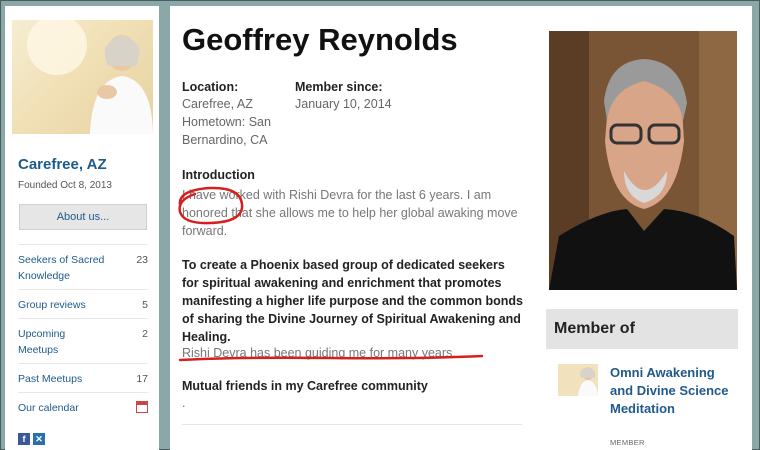 Image resolution: width=760 pixels, height=450 pixels. What do you see at coordinates (305, 386) in the screenshot?
I see `mutual-friends-label: Mutual friends in my Carefree community` at bounding box center [305, 386].